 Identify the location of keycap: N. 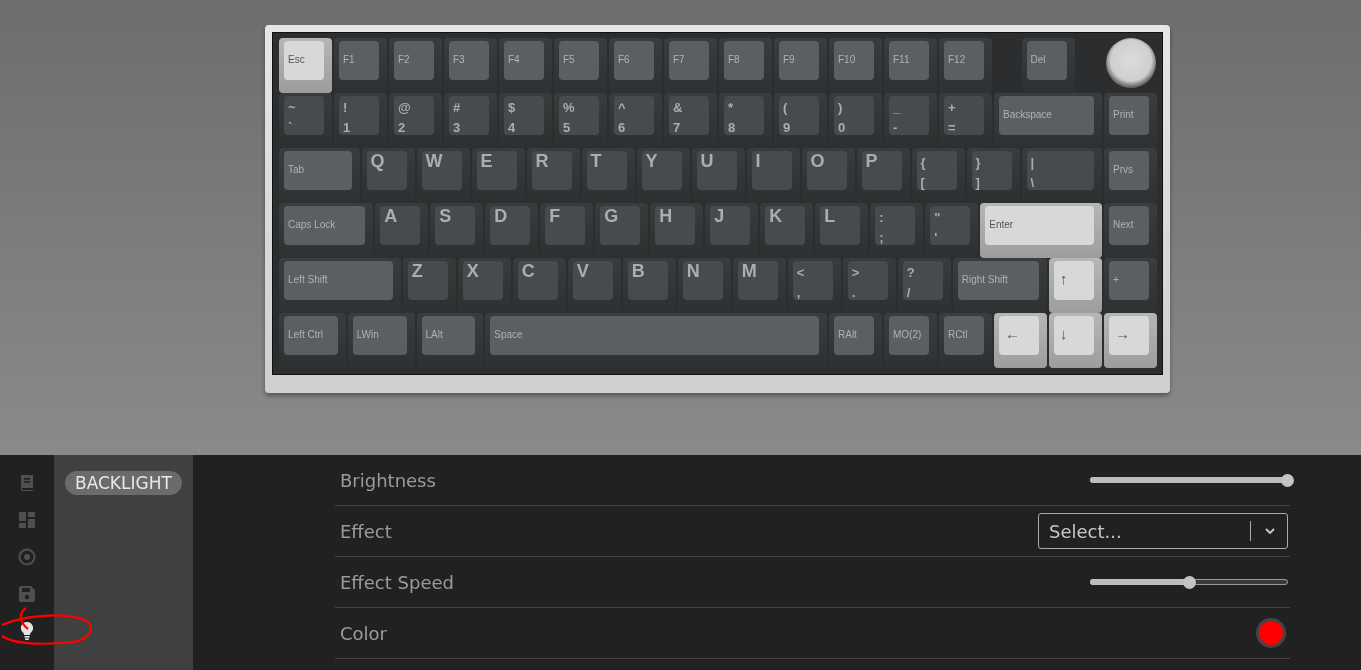
(704, 285).